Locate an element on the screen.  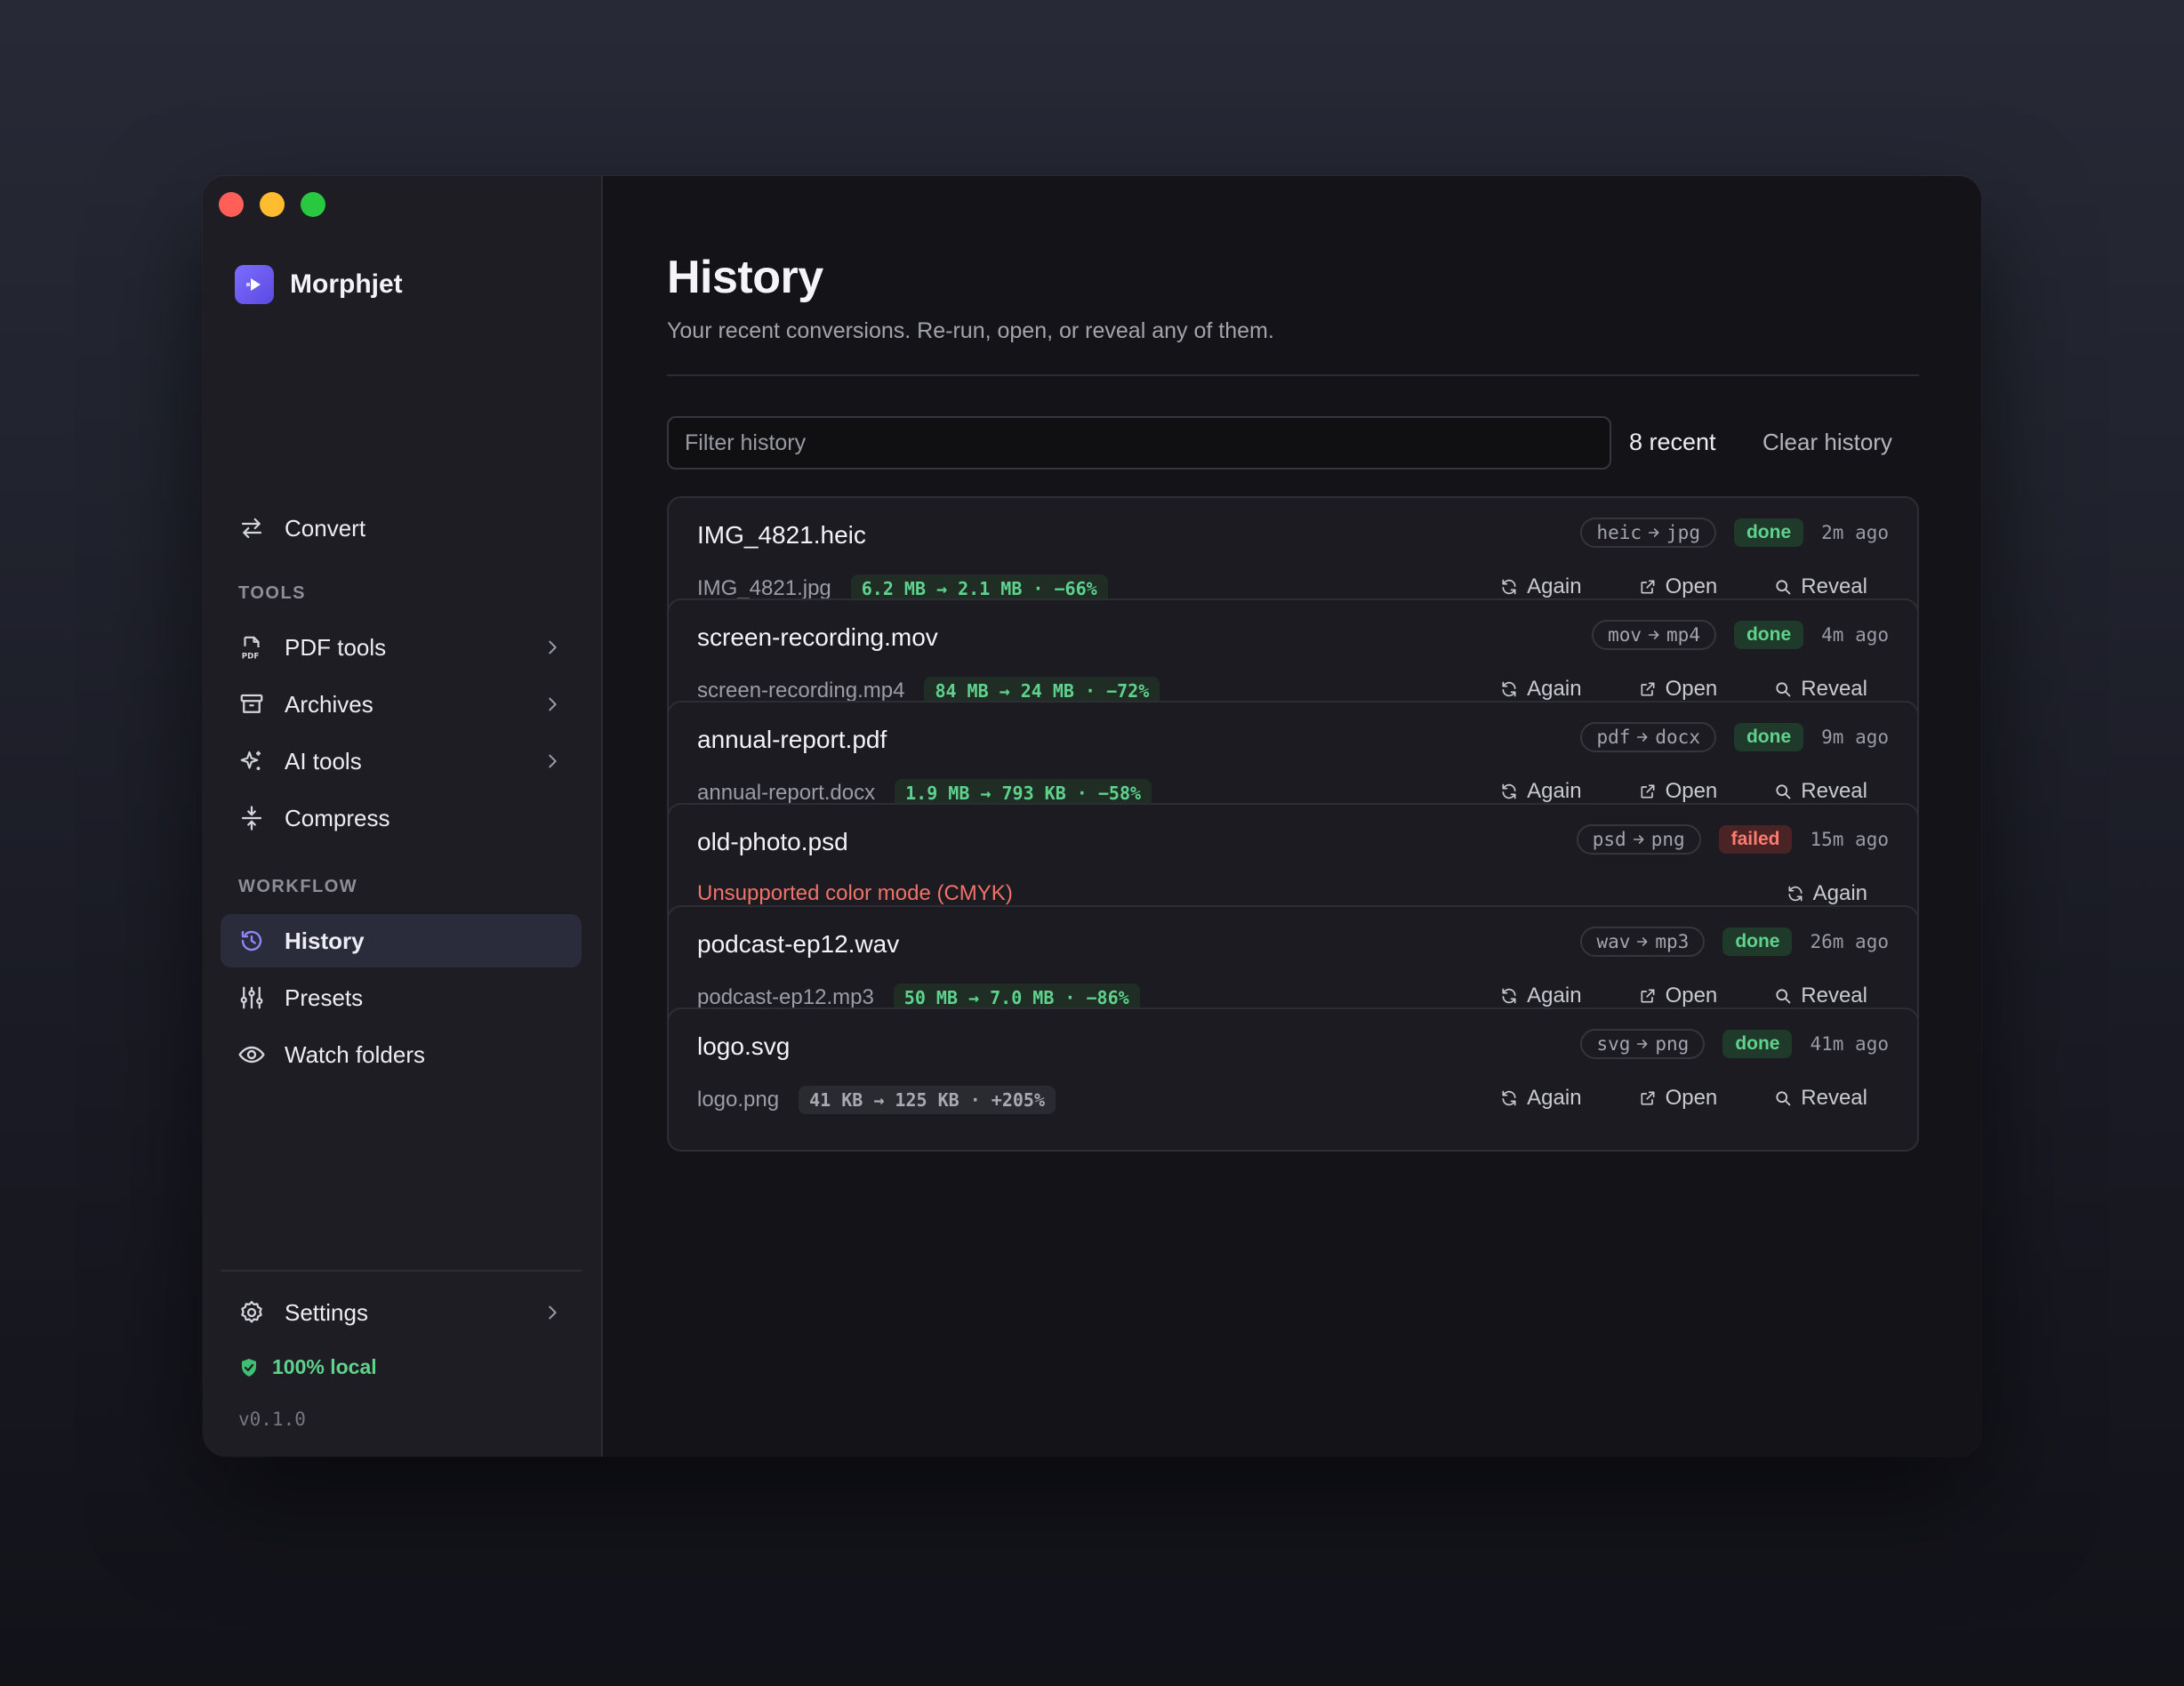
workflow-section-label: WORKFLOW is located at coordinates (298, 886).